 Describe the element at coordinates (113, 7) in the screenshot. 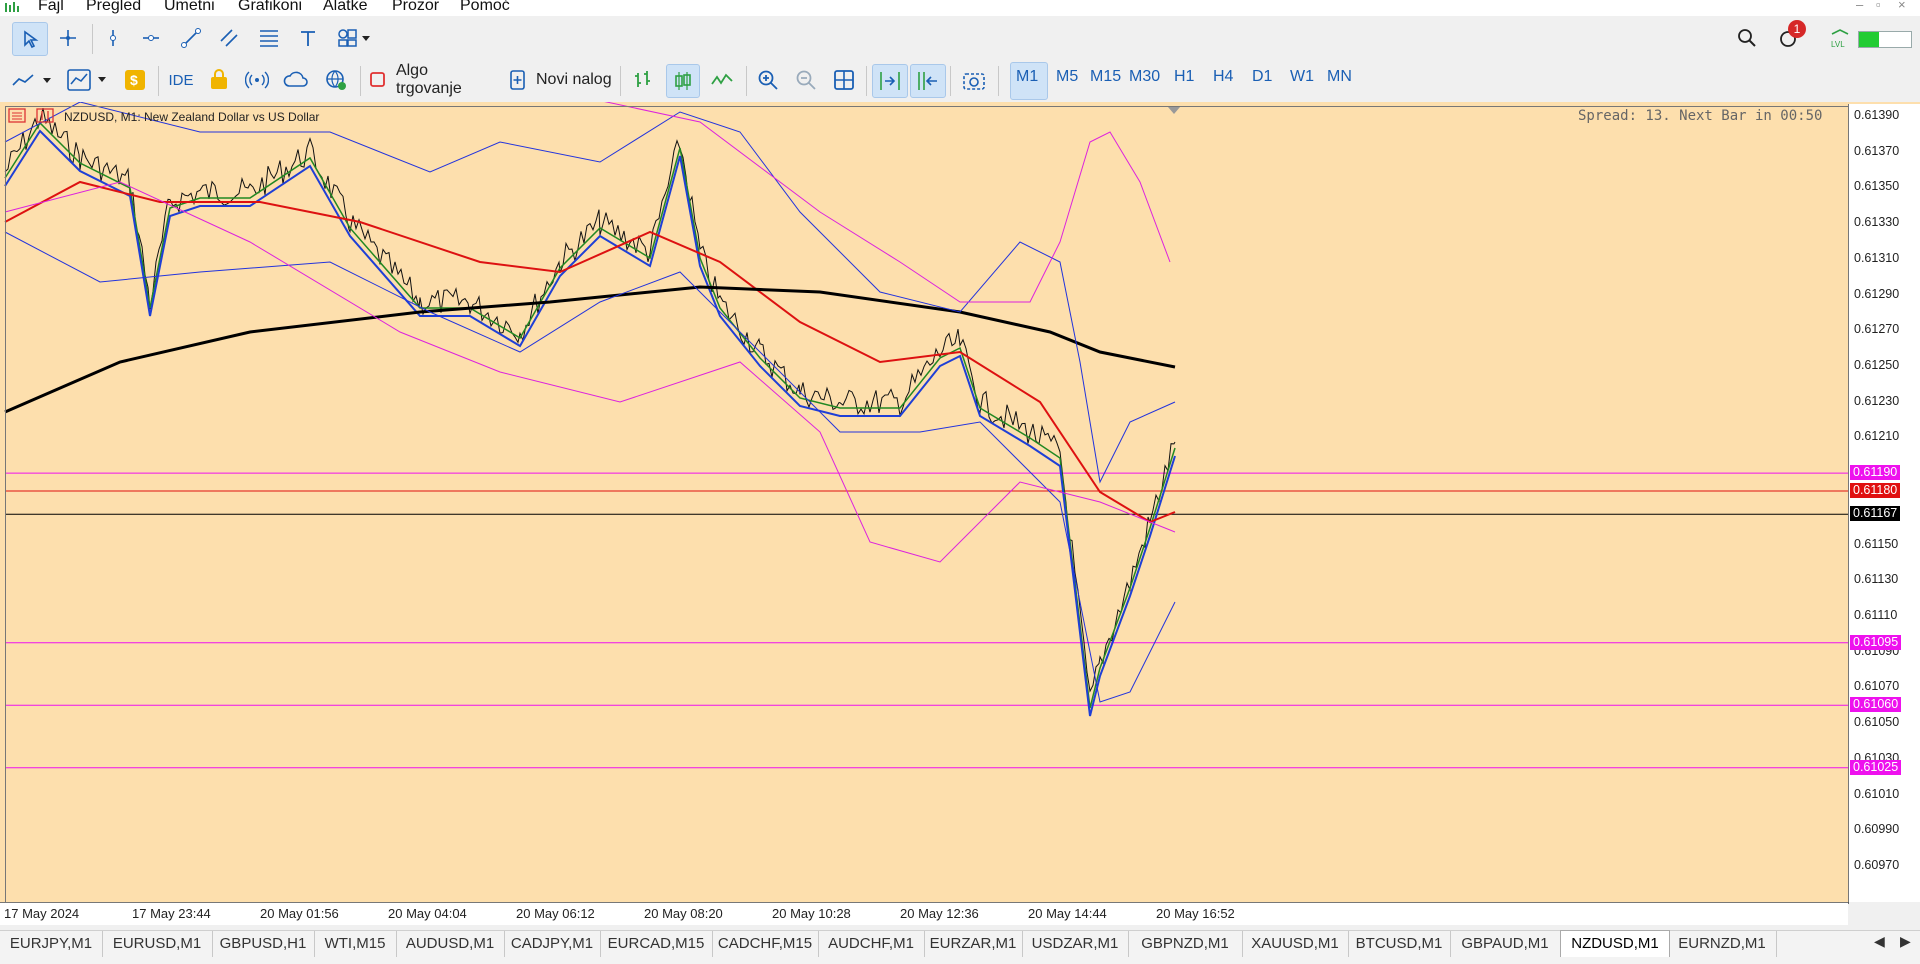

I see `menu-view: Pregled` at that location.